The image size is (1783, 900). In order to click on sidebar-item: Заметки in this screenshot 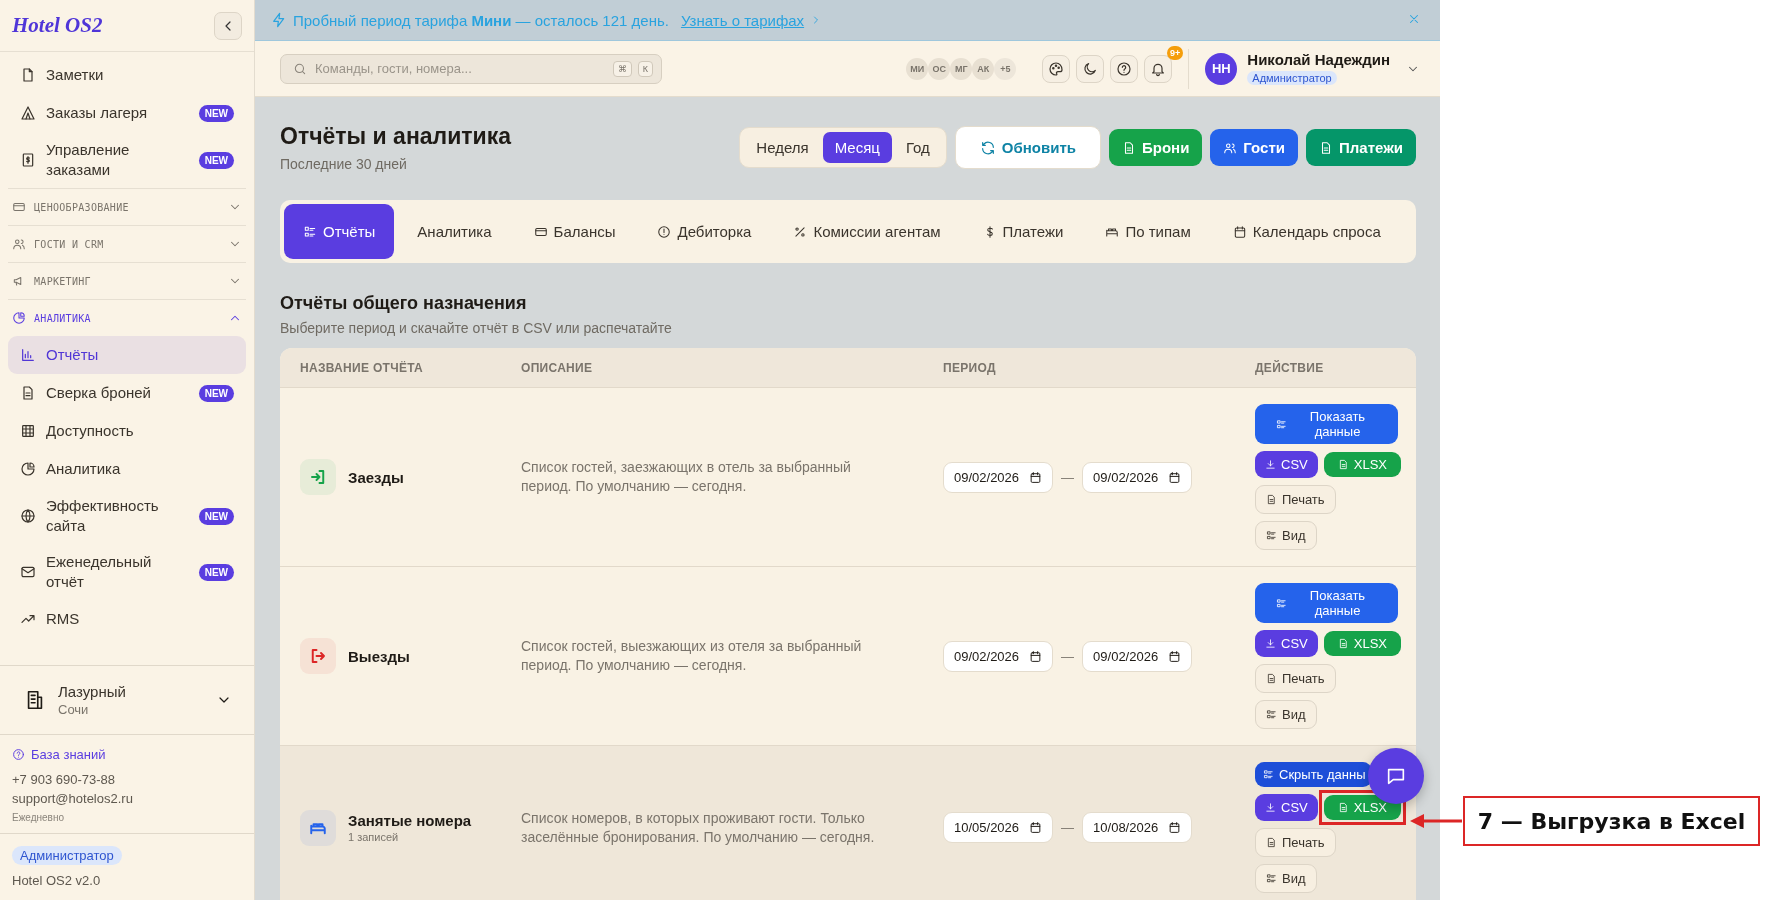, I will do `click(127, 75)`.